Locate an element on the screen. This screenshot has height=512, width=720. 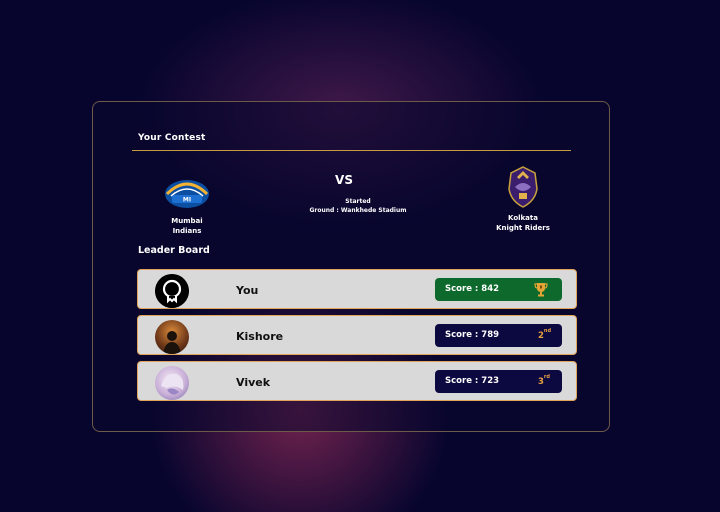
score-badge: Score : 723 3rd is located at coordinates (498, 381).